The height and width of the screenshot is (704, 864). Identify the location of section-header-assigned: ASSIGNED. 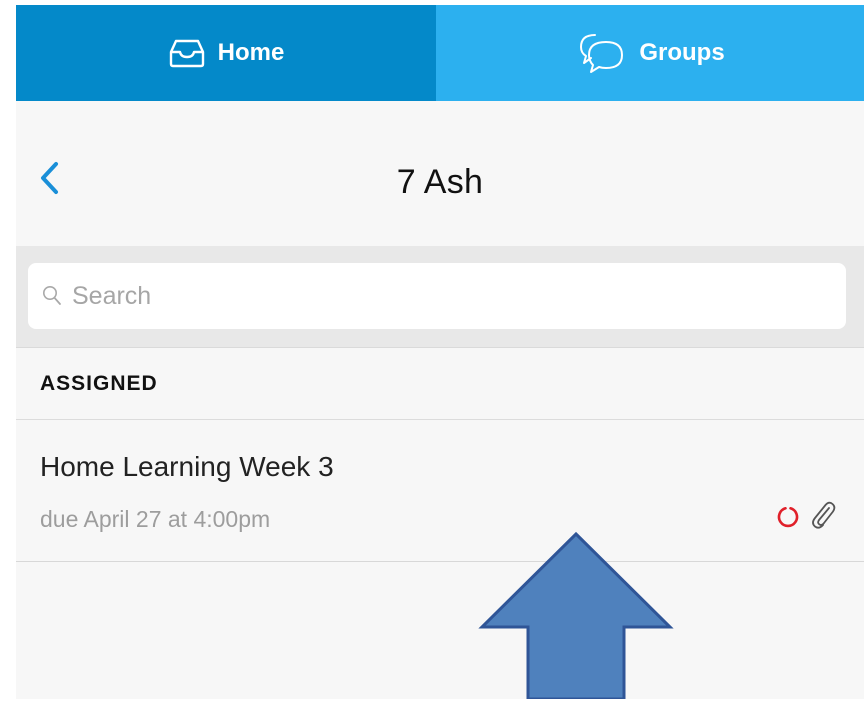
(440, 384).